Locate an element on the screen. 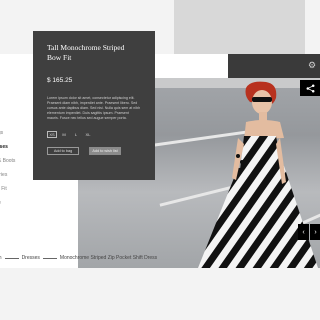 Image resolution: width=320 pixels, height=320 pixels. product-title: Tall Monochrome Striped Bow Fit is located at coordinates (86, 52).